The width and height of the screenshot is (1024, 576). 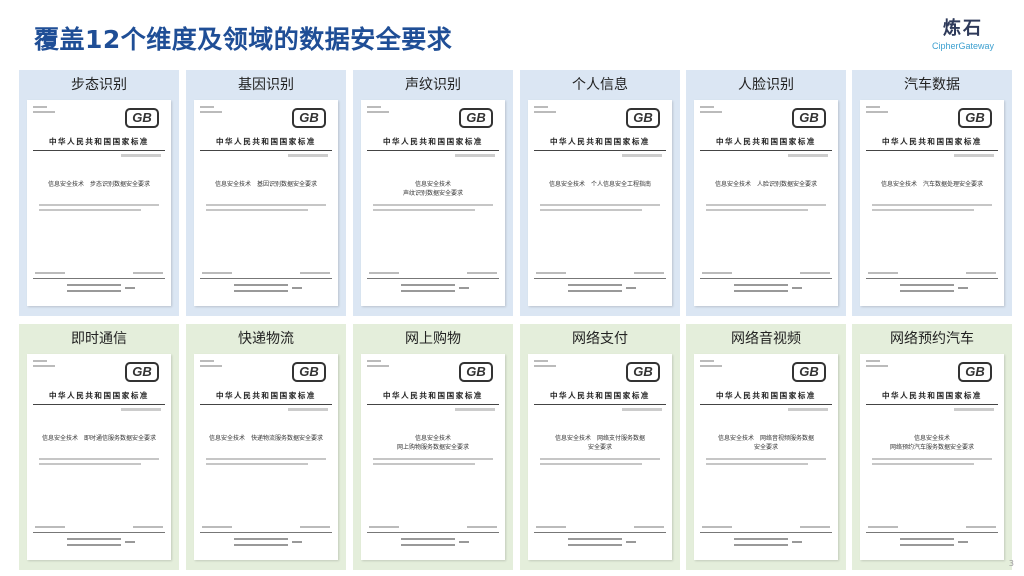 I want to click on standard-card: 步态识别 GB 中华人民共和国国家标准 信息安全技术 步态识别数据安全要求, so click(x=99, y=193).